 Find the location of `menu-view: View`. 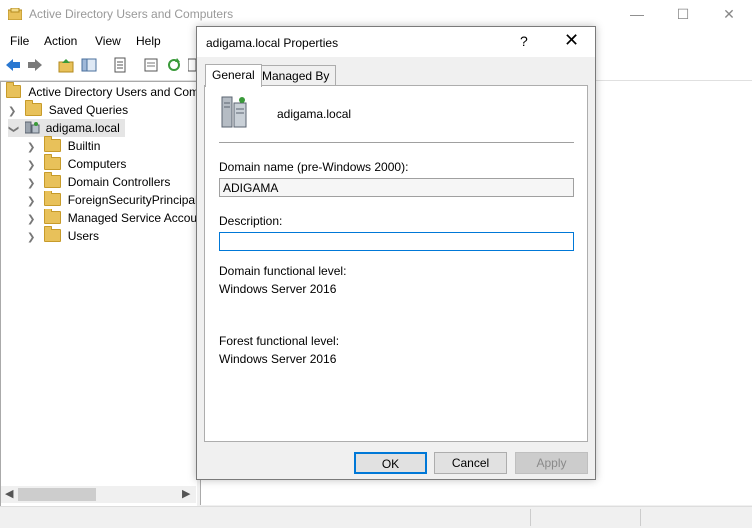

menu-view: View is located at coordinates (108, 41).